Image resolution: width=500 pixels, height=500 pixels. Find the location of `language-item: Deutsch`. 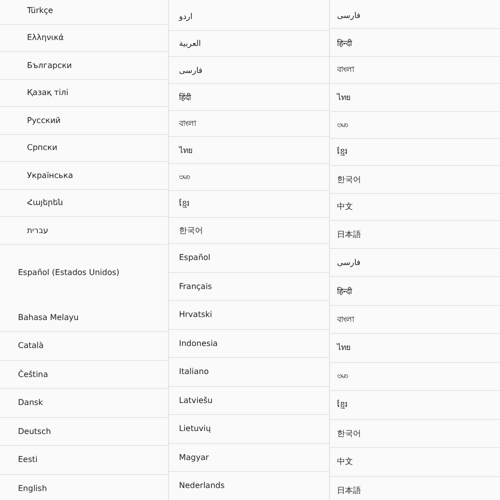

language-item: Deutsch is located at coordinates (34, 431).